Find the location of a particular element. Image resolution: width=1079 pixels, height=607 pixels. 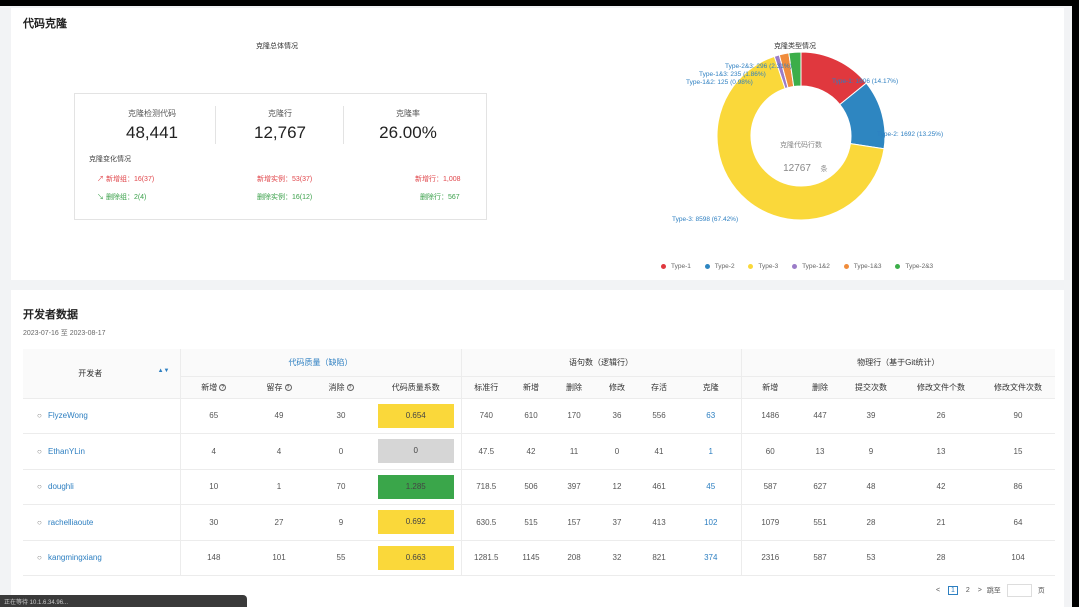

col-q-coef: 代码质量系数 is located at coordinates (416, 387).